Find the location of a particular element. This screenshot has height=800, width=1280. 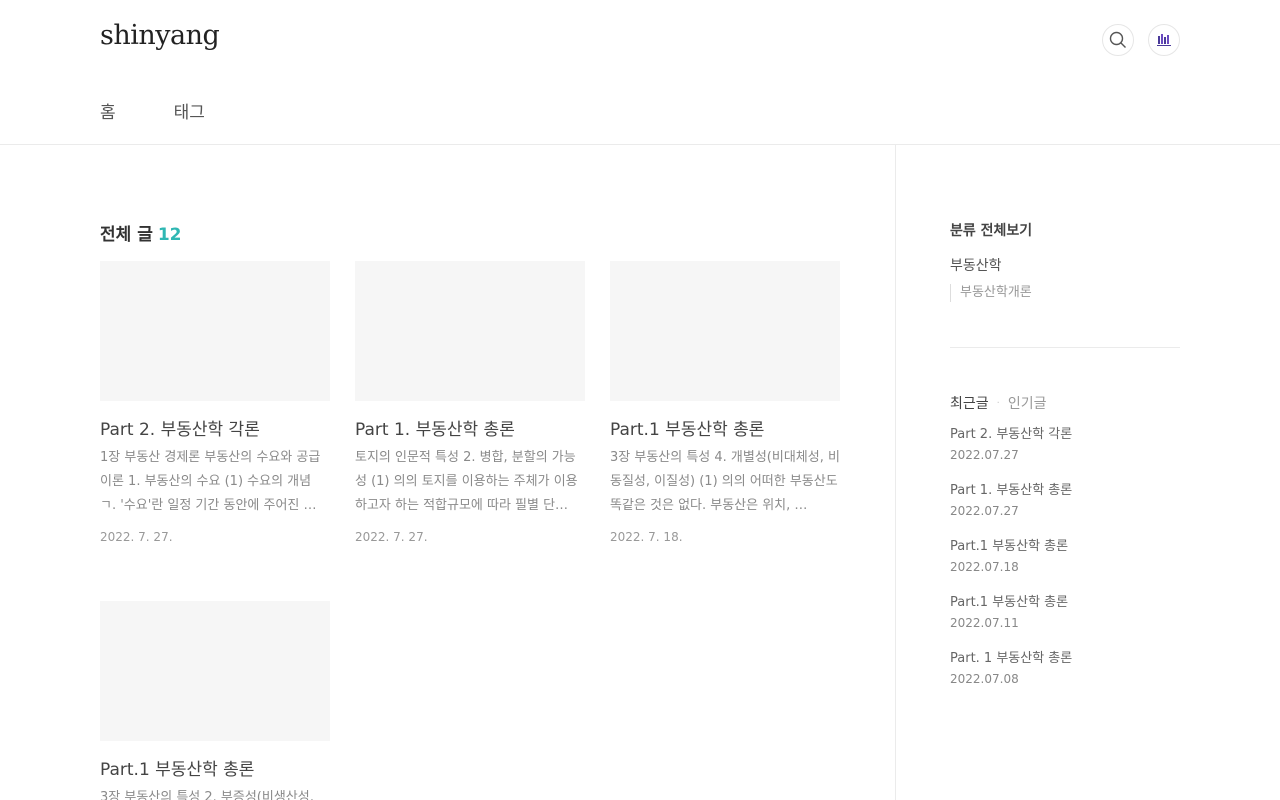

blog-logo: shinyang is located at coordinates (160, 35).